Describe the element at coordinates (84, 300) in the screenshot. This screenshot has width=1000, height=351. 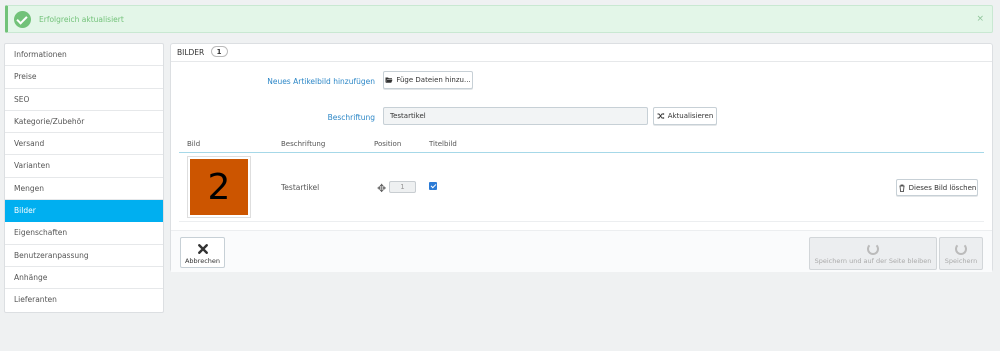
I see `sidebar-item-lieferanten: Lieferanten` at that location.